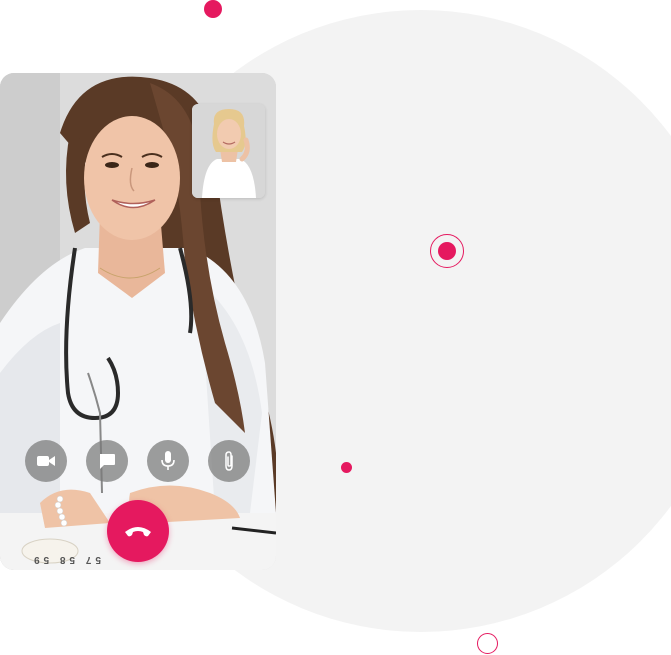  I want to click on patient-video-feed, so click(228, 151).